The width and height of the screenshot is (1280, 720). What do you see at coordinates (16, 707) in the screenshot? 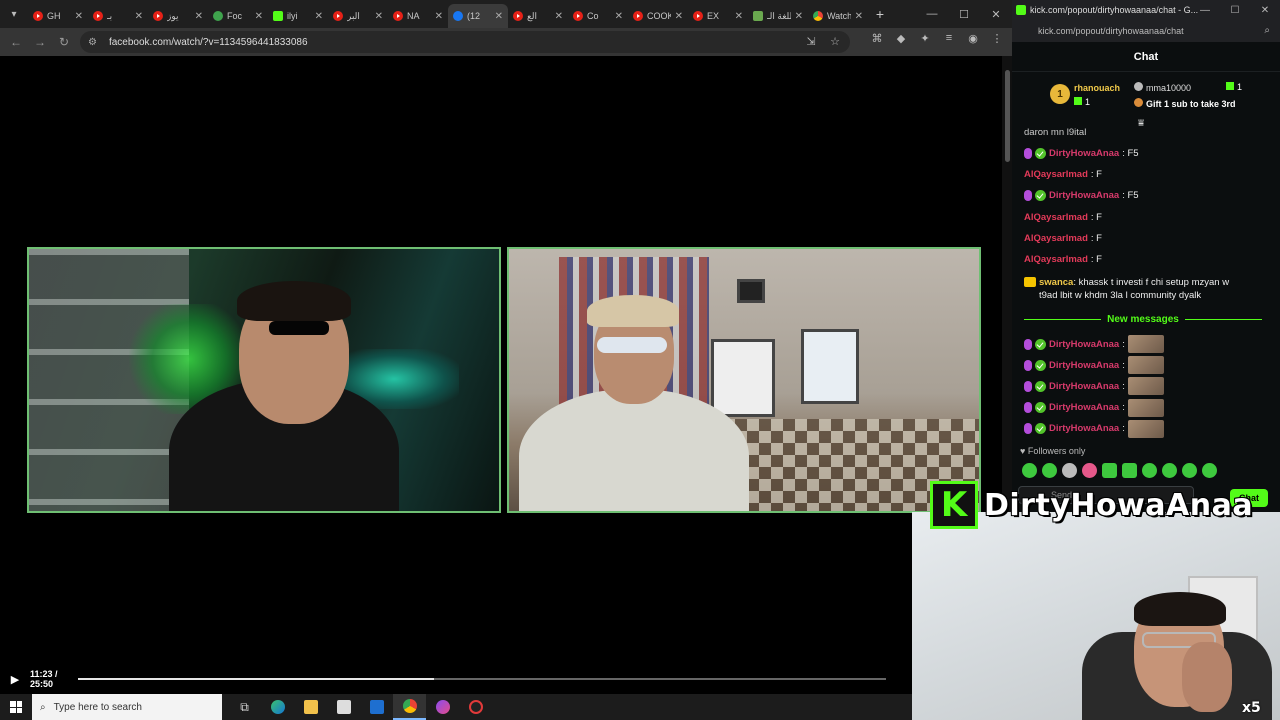
I see `start-button` at bounding box center [16, 707].